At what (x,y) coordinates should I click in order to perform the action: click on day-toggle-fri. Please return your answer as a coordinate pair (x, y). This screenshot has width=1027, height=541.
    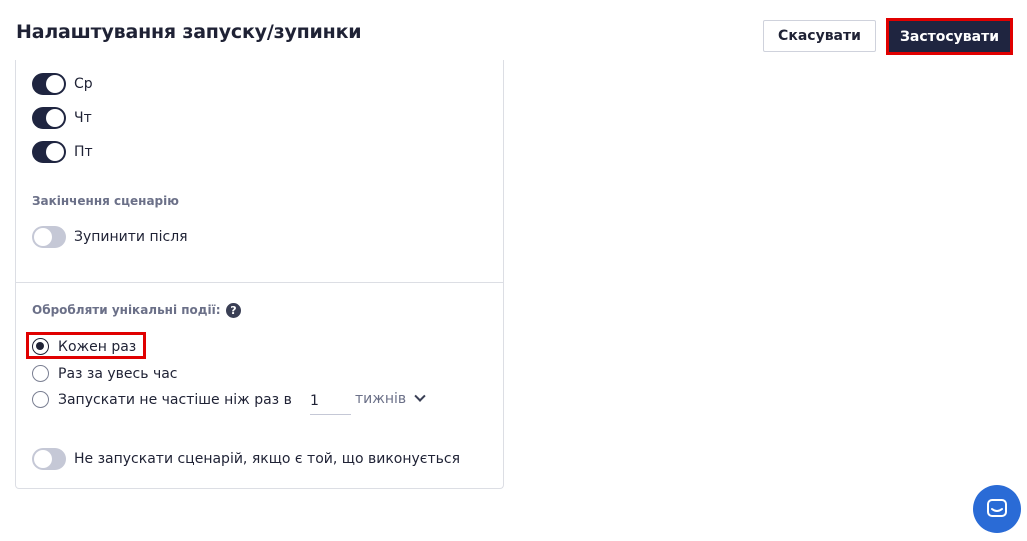
    Looking at the image, I should click on (49, 152).